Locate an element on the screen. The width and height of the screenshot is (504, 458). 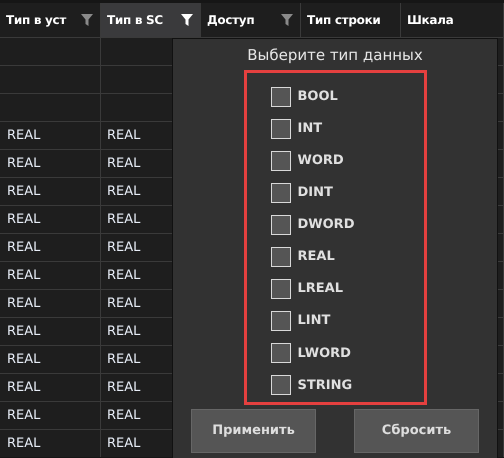
column-title: Тип в уст is located at coordinates (36, 20).